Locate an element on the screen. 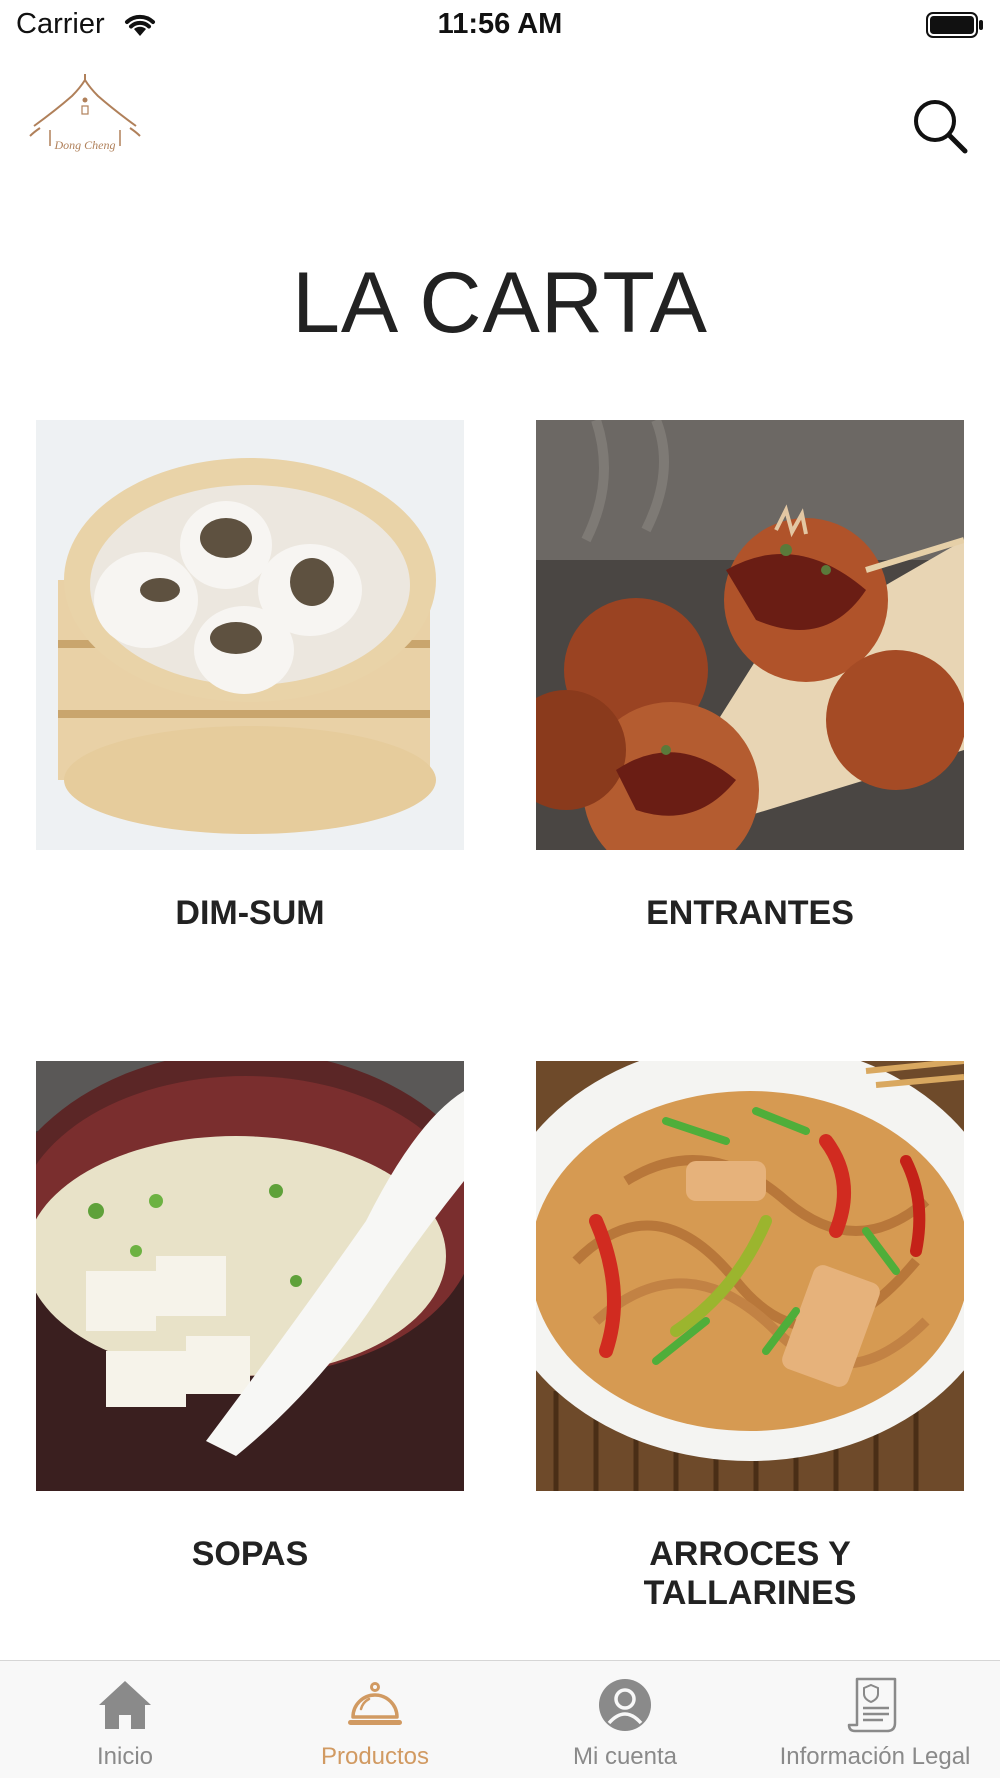 The image size is (1000, 1778). status-time: 11:56 AM is located at coordinates (500, 24).